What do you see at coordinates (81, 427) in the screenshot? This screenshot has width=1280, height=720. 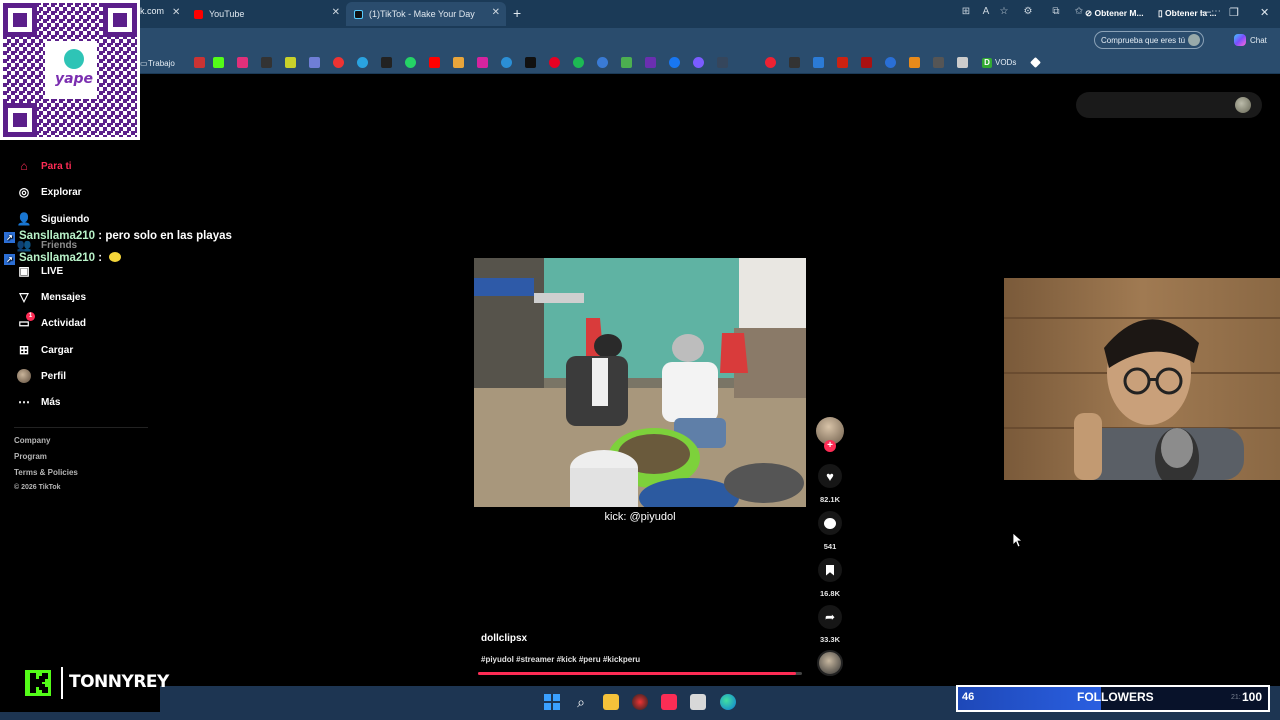 I see `sidebar-divider` at bounding box center [81, 427].